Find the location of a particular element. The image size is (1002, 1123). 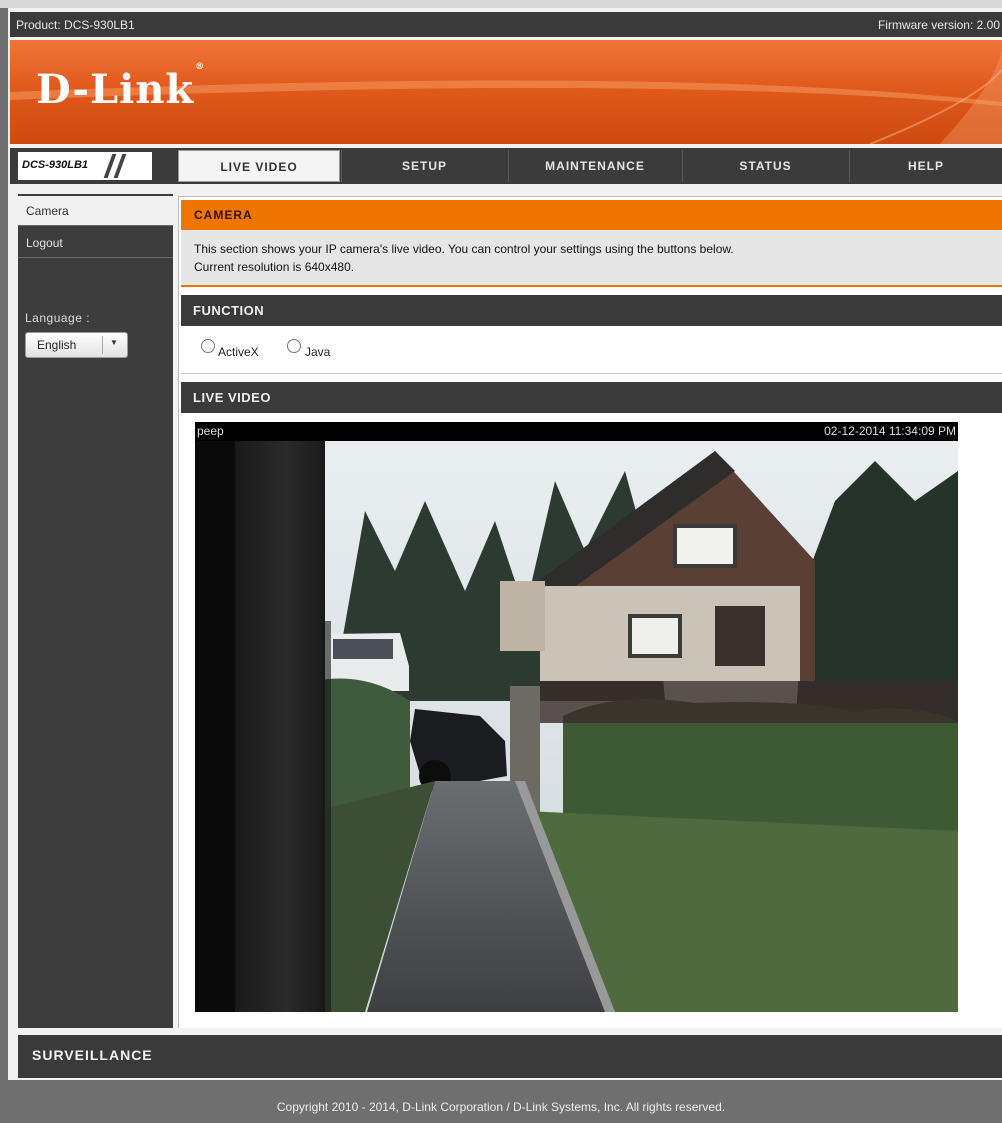

language-value: English is located at coordinates (57, 345).